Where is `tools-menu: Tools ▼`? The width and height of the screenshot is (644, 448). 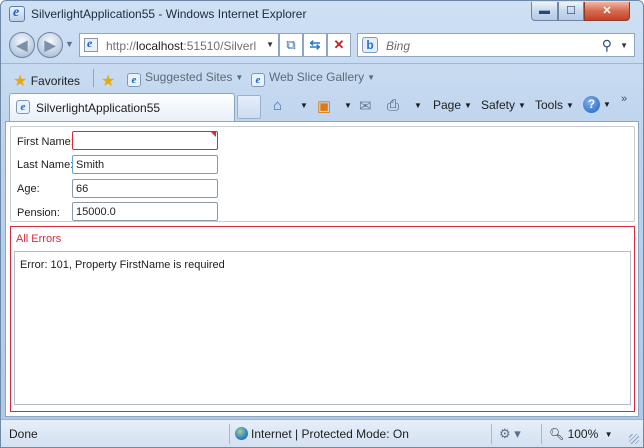 tools-menu: Tools ▼ is located at coordinates (554, 105).